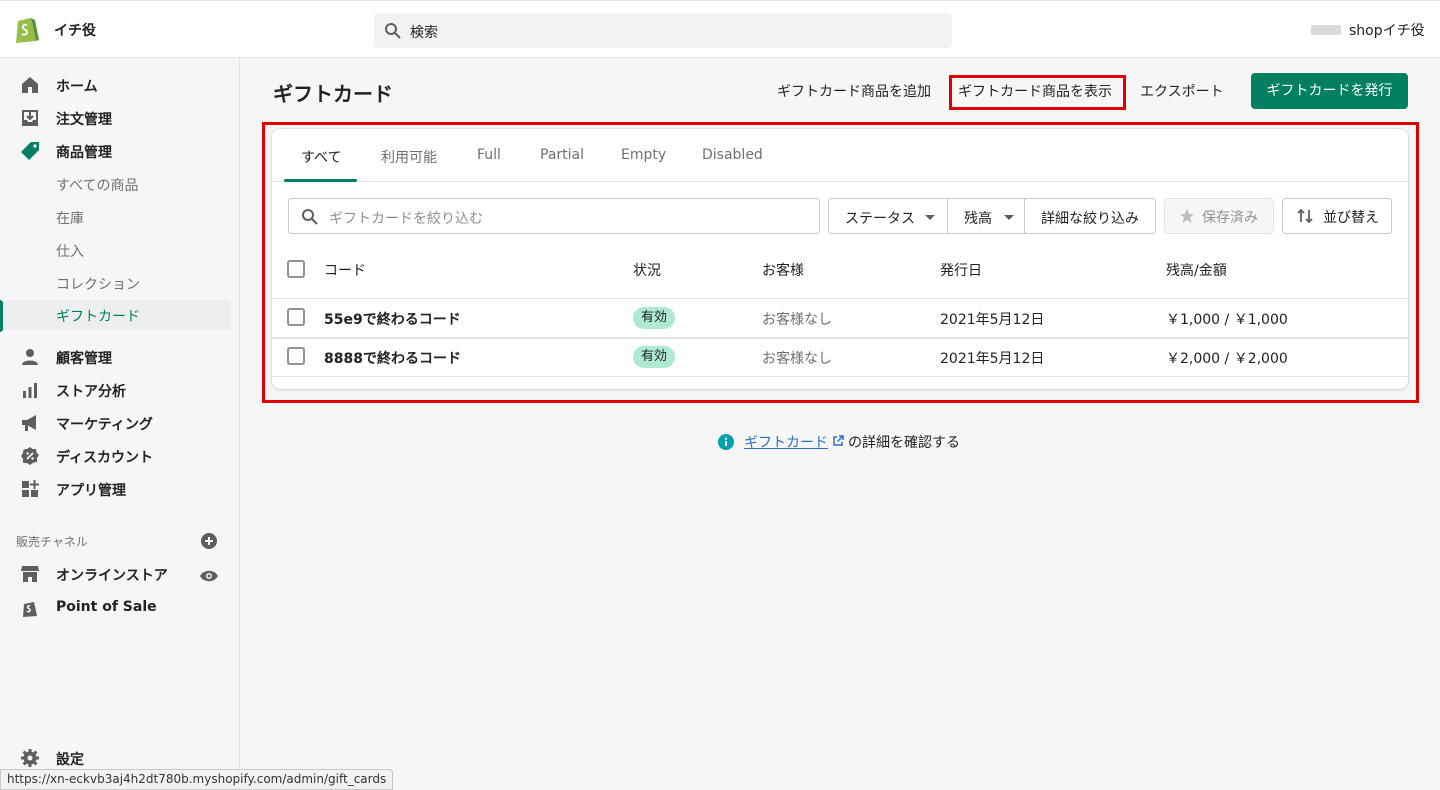 The width and height of the screenshot is (1440, 790). What do you see at coordinates (489, 155) in the screenshot?
I see `tab-full: Full` at bounding box center [489, 155].